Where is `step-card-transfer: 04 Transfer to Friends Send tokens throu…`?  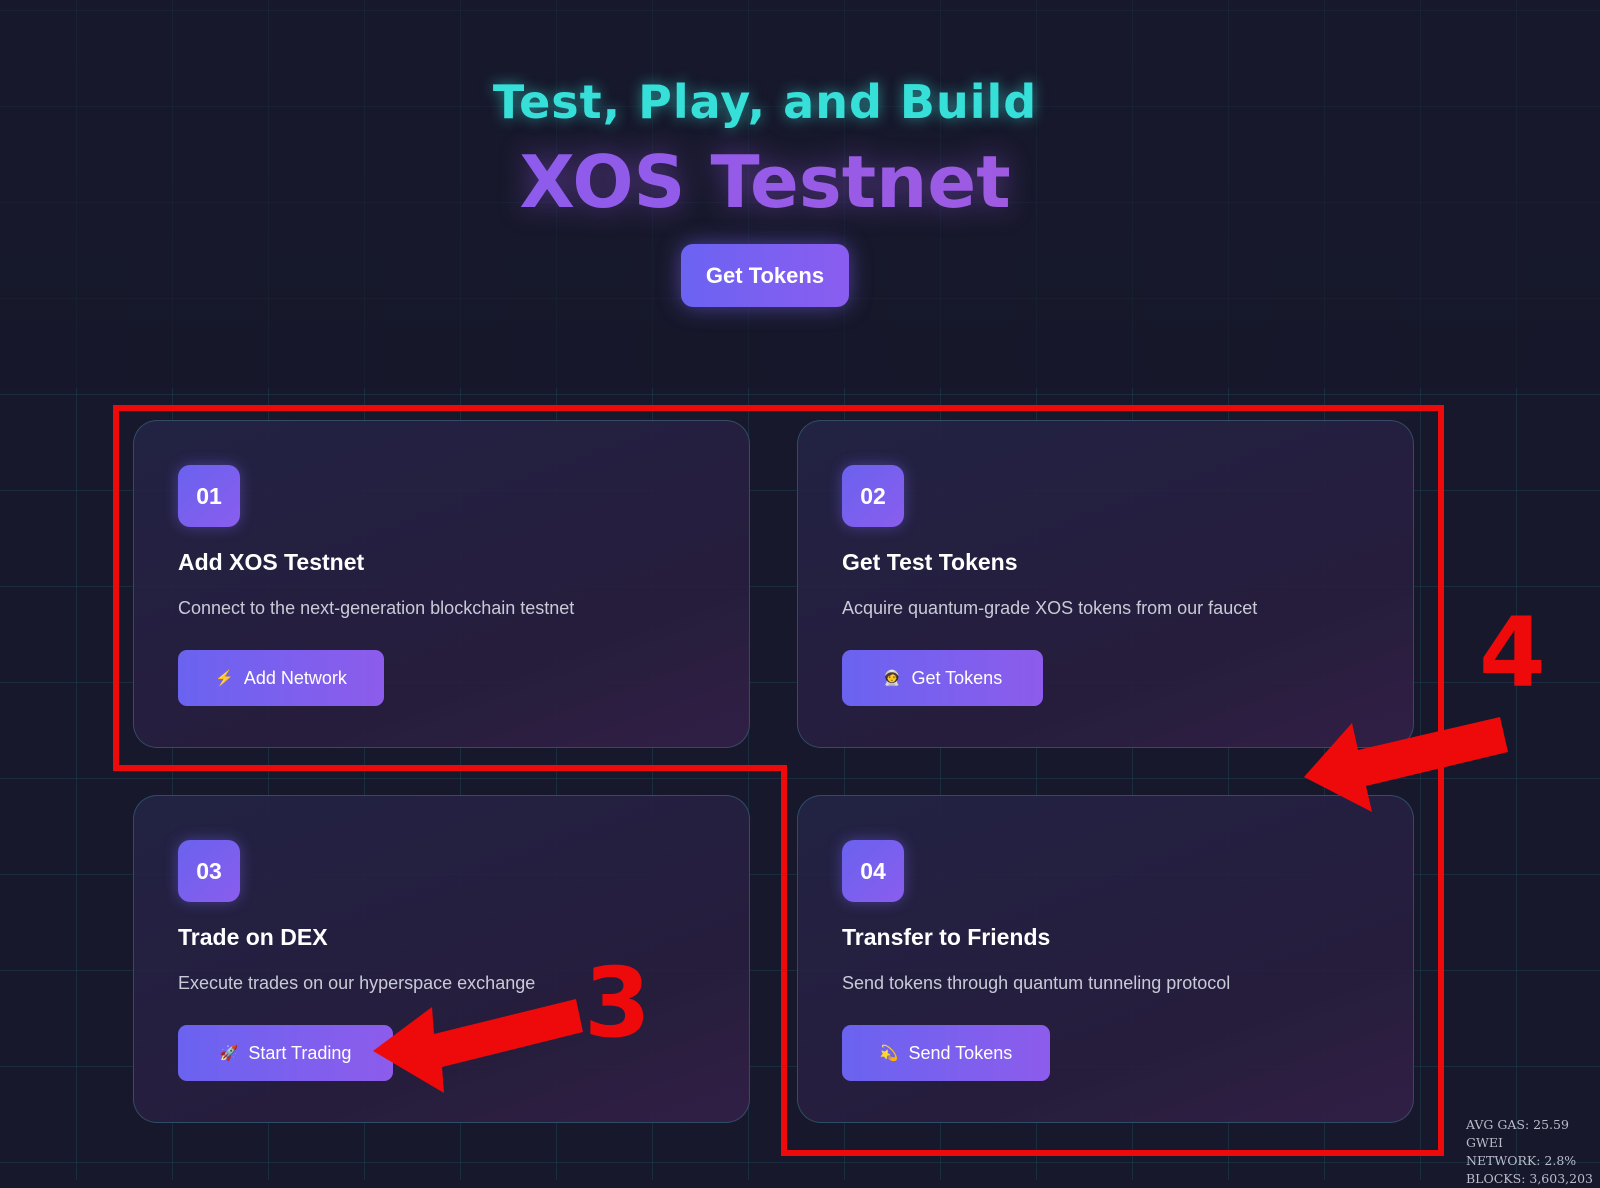 step-card-transfer: 04 Transfer to Friends Send tokens throu… is located at coordinates (1105, 959).